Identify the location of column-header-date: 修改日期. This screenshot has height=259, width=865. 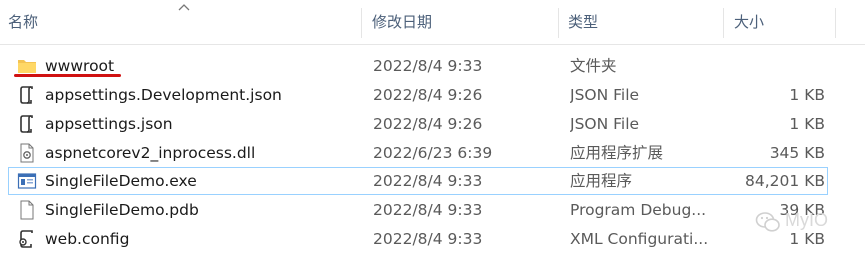
(465, 22).